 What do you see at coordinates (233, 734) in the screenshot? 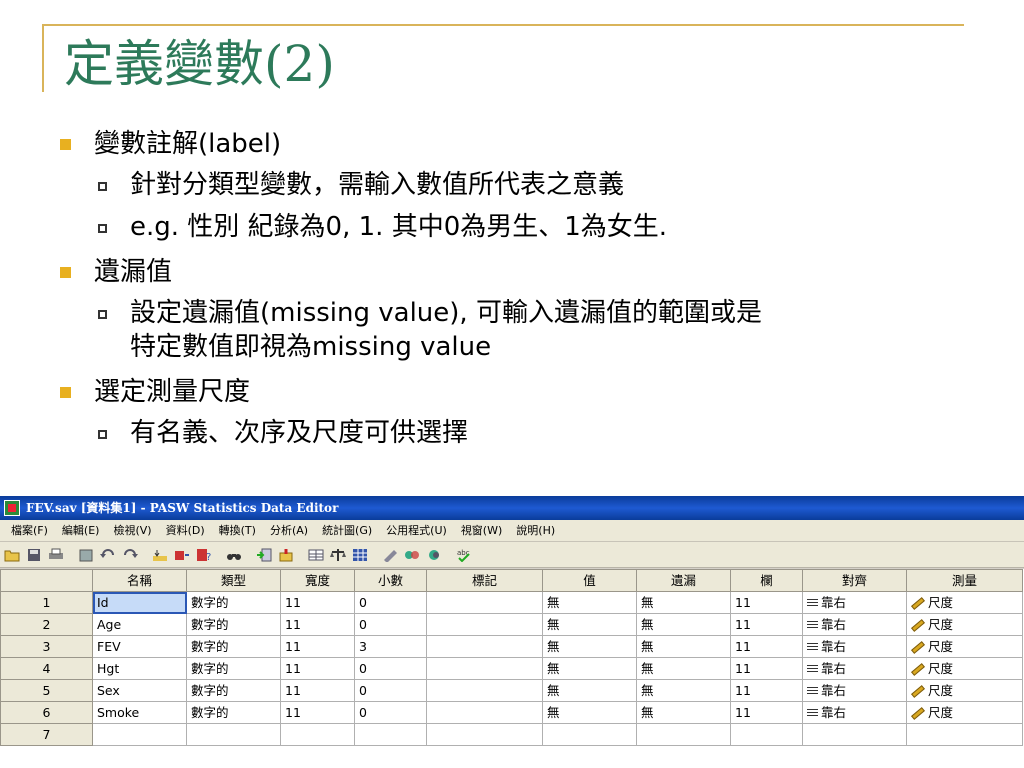
I see `cell-type` at bounding box center [233, 734].